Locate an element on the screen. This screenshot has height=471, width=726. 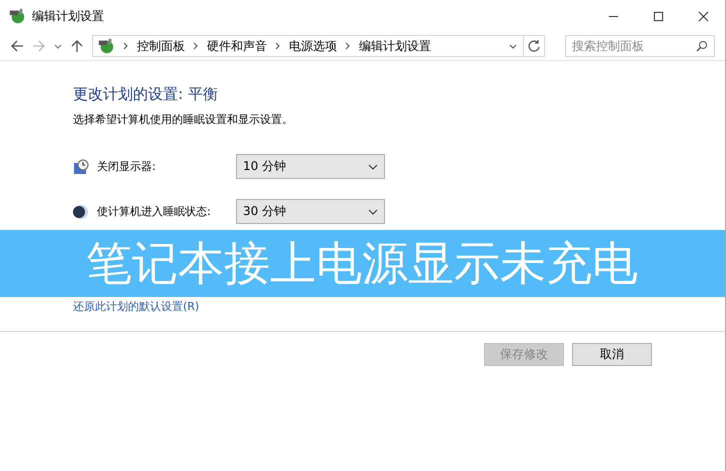
address-bar: 控制面板 硬件和声音 电源选项 编辑计划设置 is located at coordinates (308, 46).